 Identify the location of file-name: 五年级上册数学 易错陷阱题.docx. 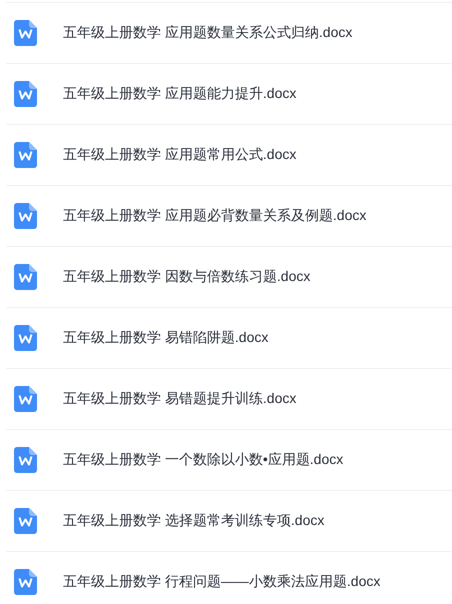
(165, 338).